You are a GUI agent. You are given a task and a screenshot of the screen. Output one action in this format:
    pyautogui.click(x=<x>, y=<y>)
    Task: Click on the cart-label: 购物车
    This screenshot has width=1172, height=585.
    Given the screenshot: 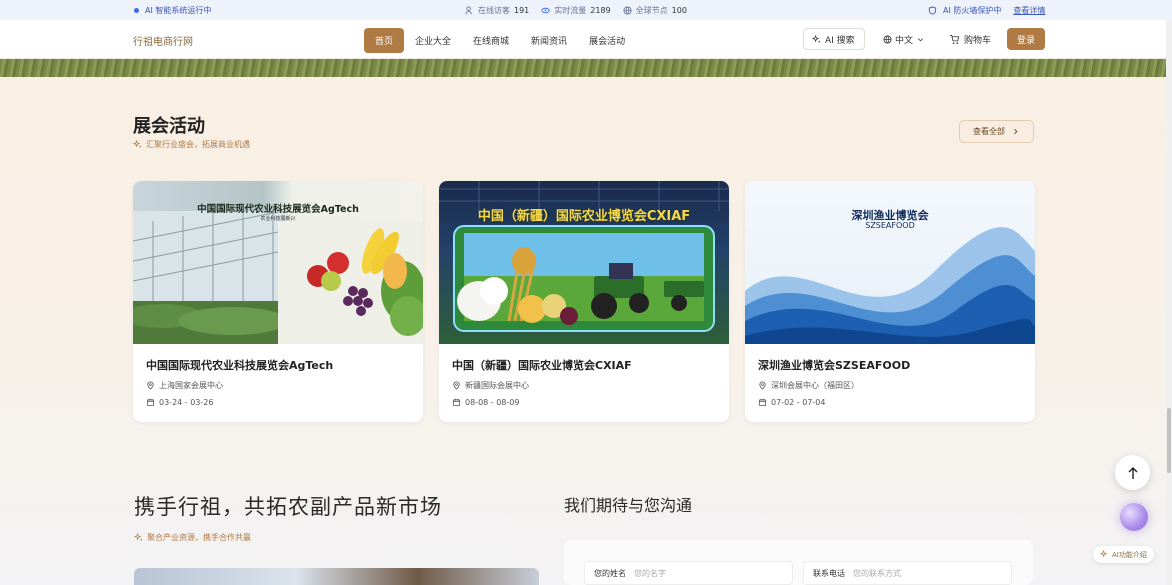 What is the action you would take?
    pyautogui.click(x=978, y=40)
    